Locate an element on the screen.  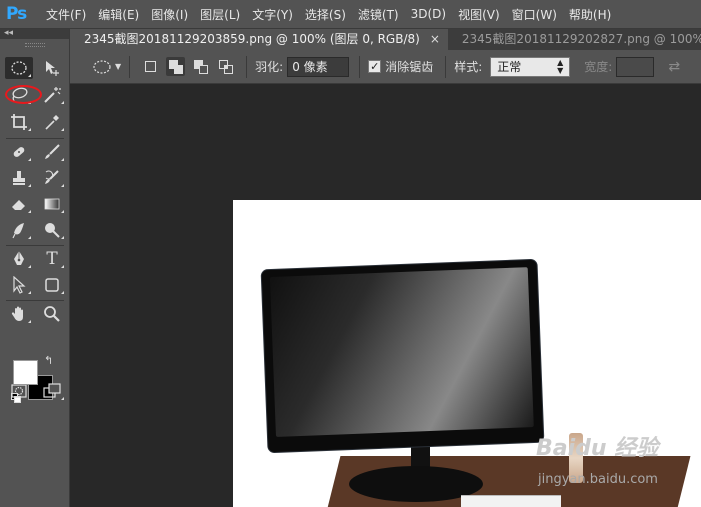
shape-tool is located at coordinates (52, 285).